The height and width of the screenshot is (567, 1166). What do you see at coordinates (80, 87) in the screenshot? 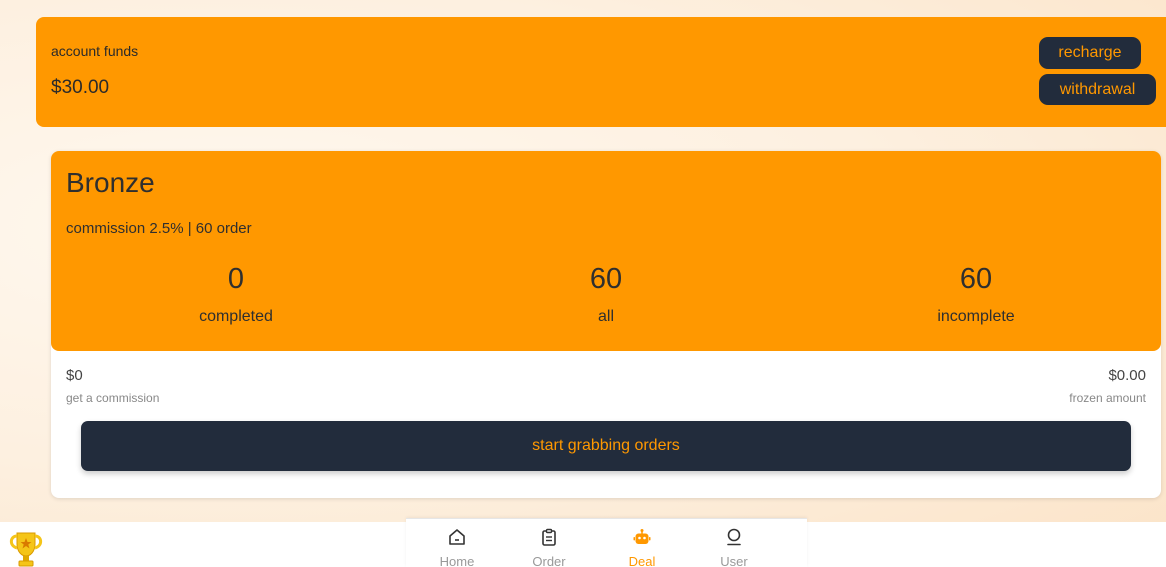
I see `account-funds-amount: $30.00` at bounding box center [80, 87].